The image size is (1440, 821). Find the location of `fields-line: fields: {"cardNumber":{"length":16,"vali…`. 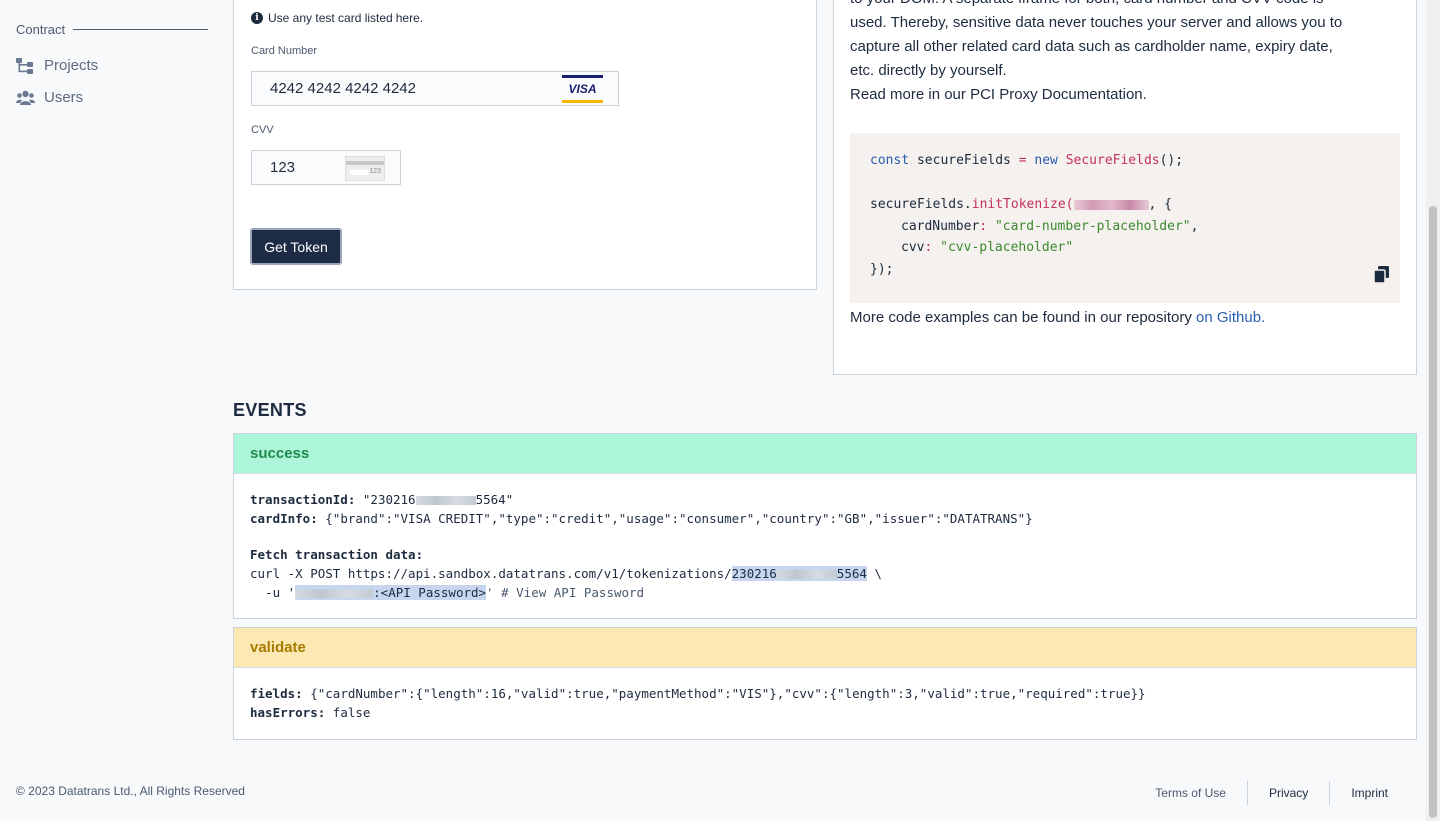

fields-line: fields: {"cardNumber":{"length":16,"vali… is located at coordinates (698, 693).